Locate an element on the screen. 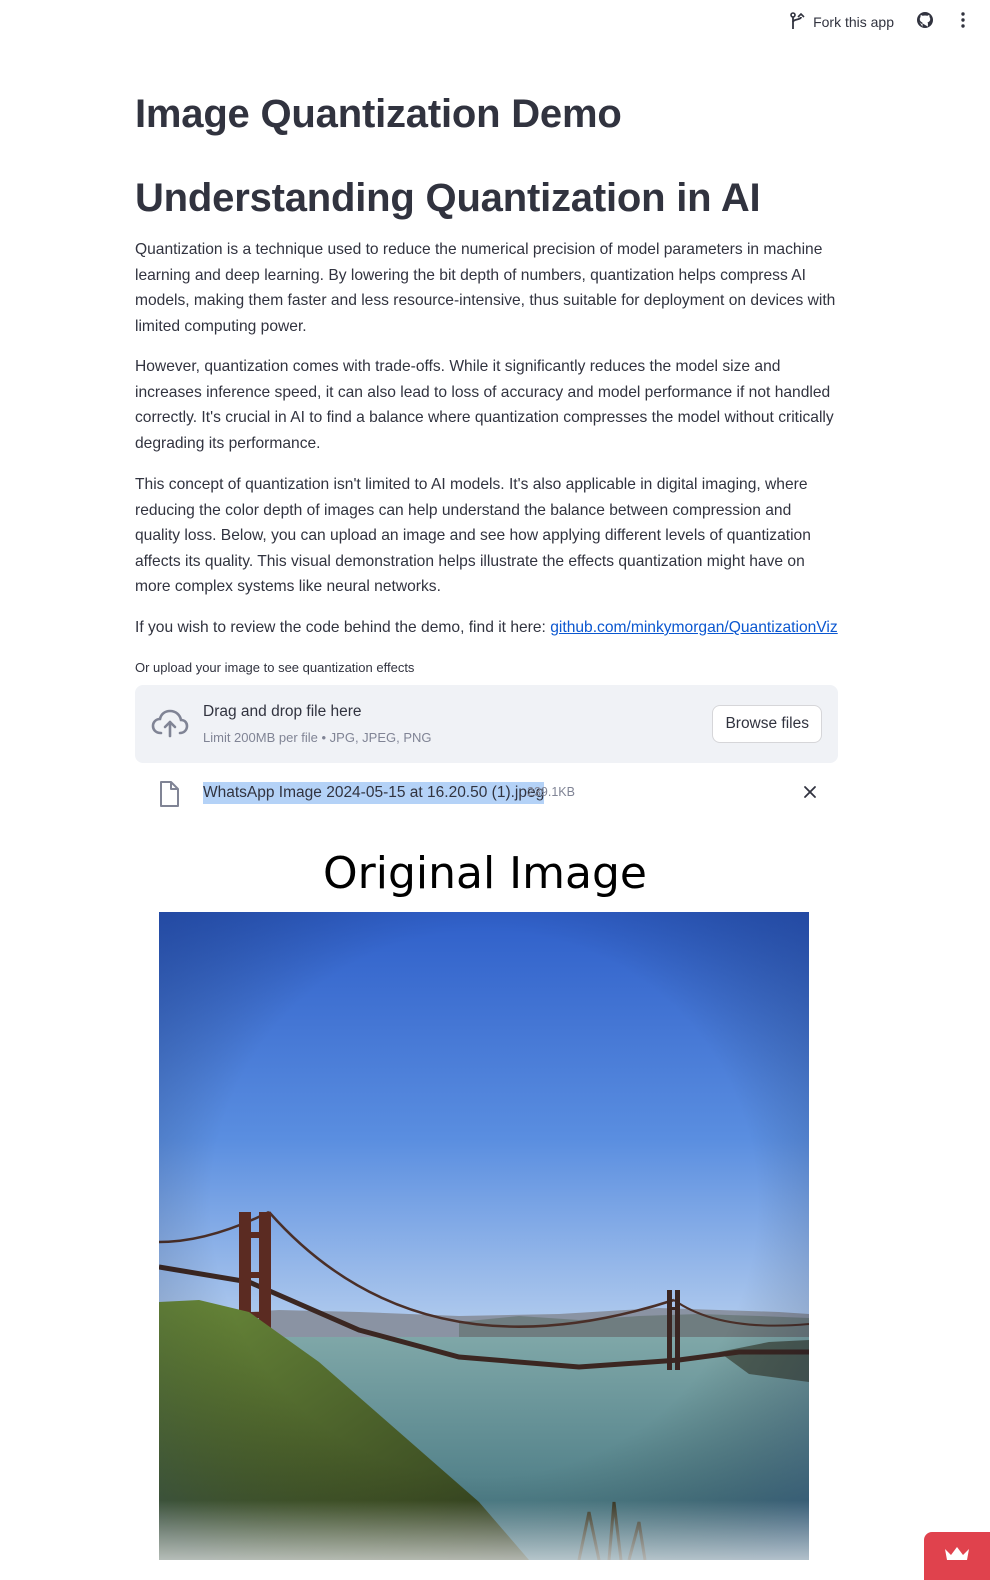  remove-file-button is located at coordinates (810, 794).